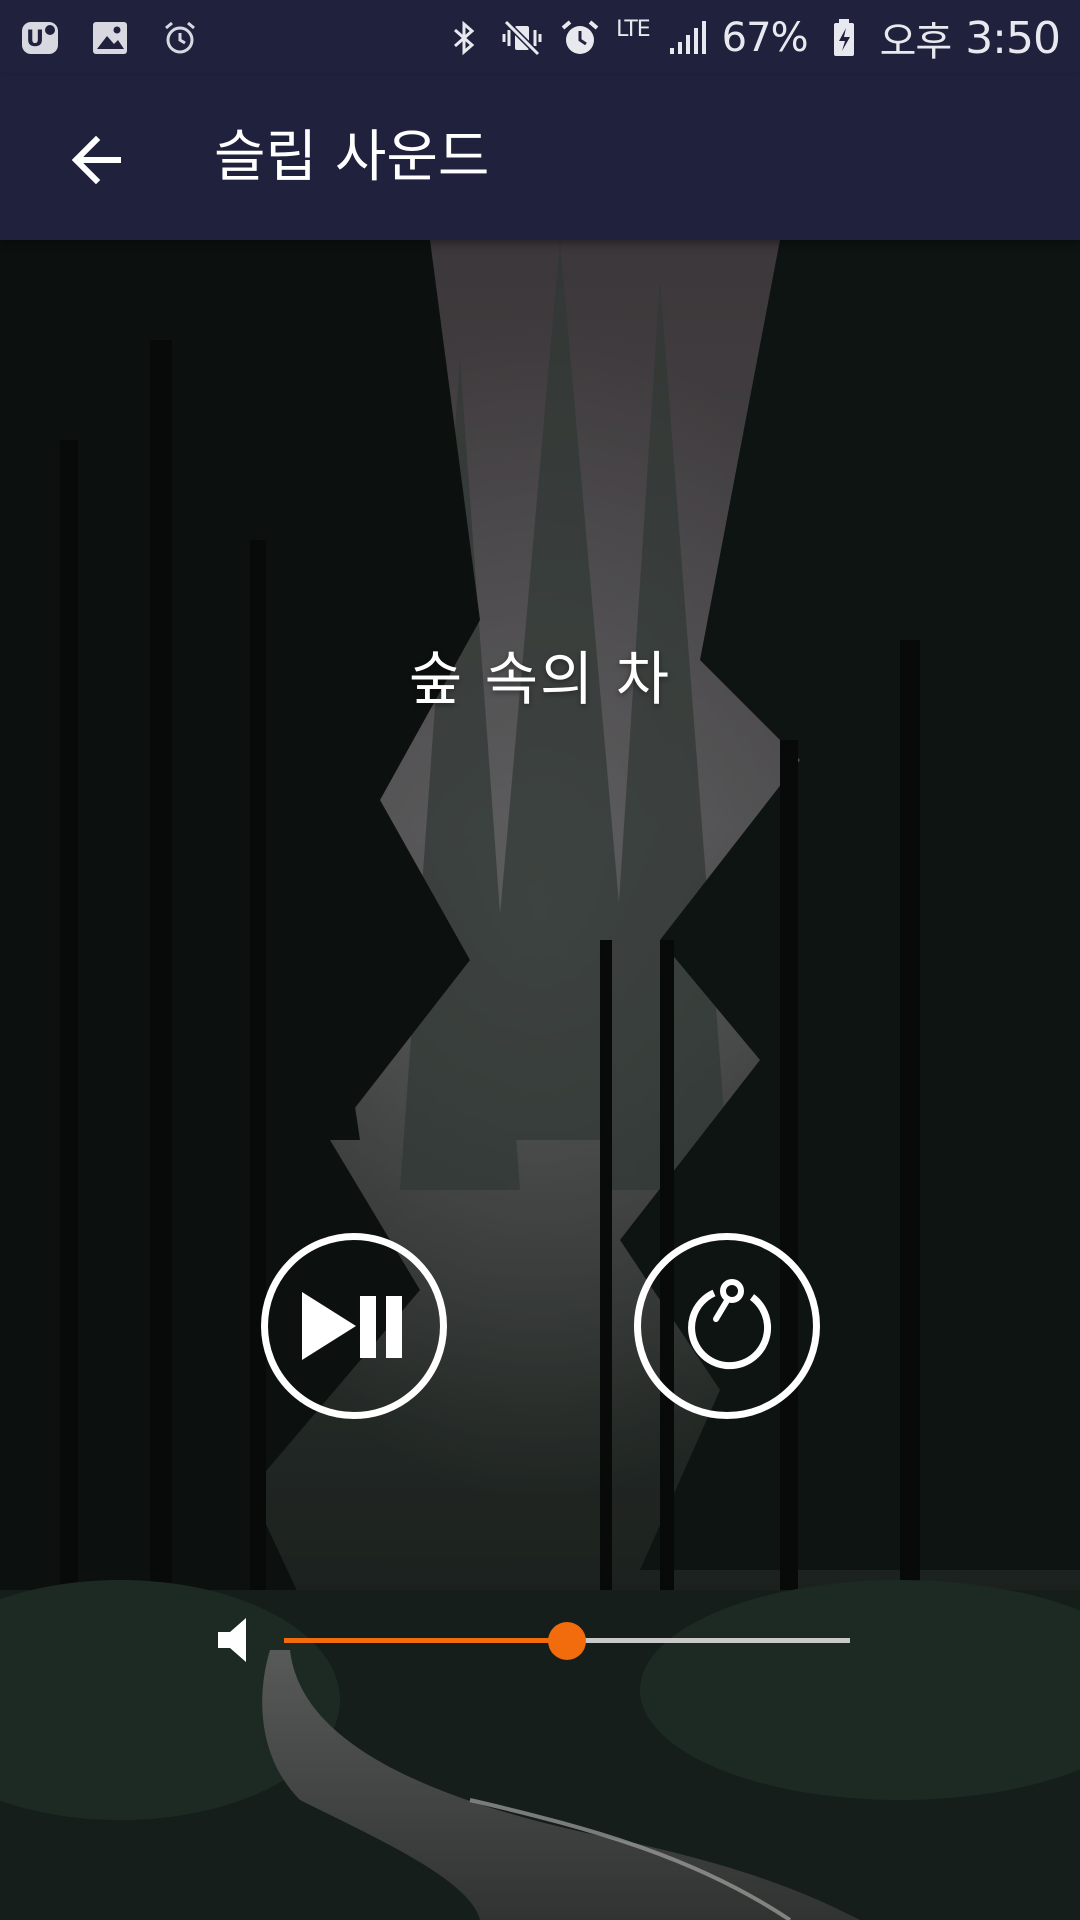 Image resolution: width=1080 pixels, height=1920 pixels. I want to click on app-bar: 슬립 사운드, so click(540, 158).